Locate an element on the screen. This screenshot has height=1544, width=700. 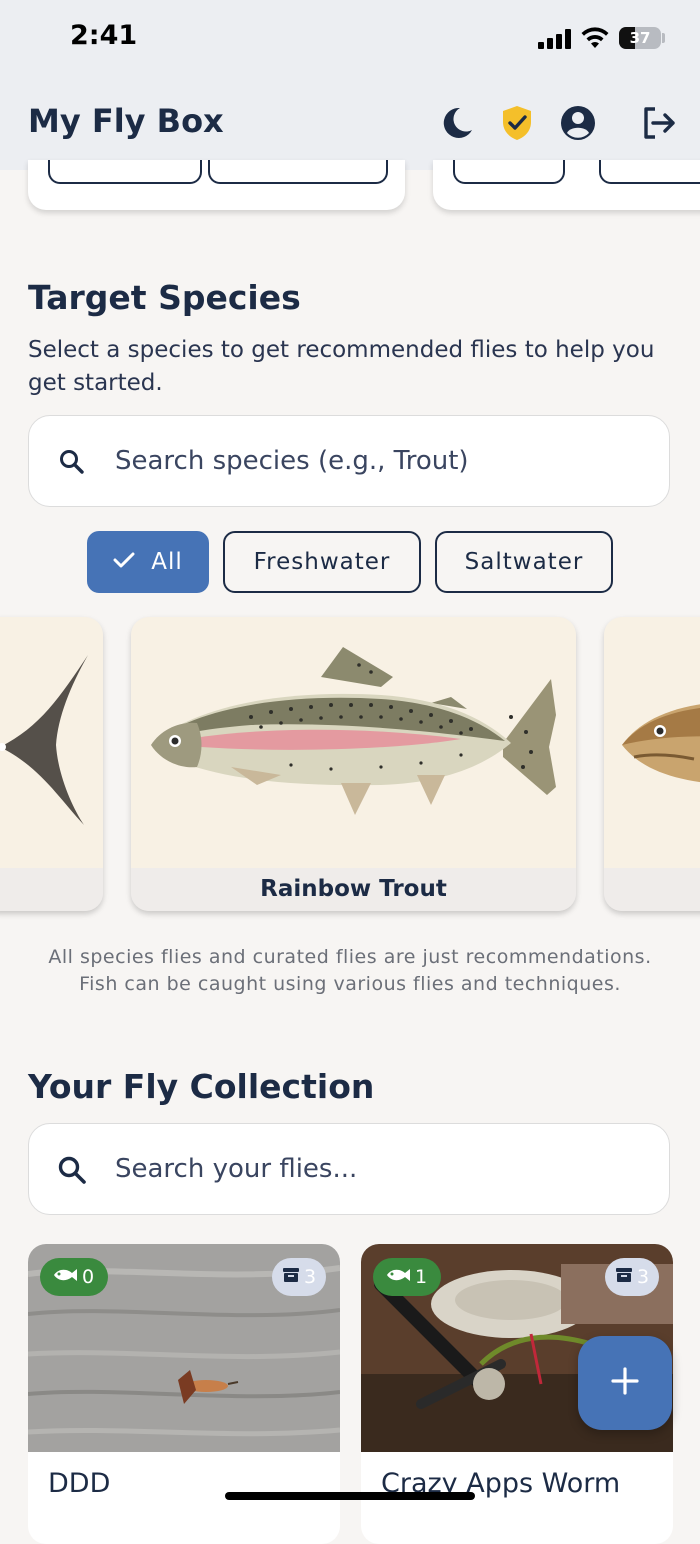
filter-chip-label: Freshwater is located at coordinates (322, 562).